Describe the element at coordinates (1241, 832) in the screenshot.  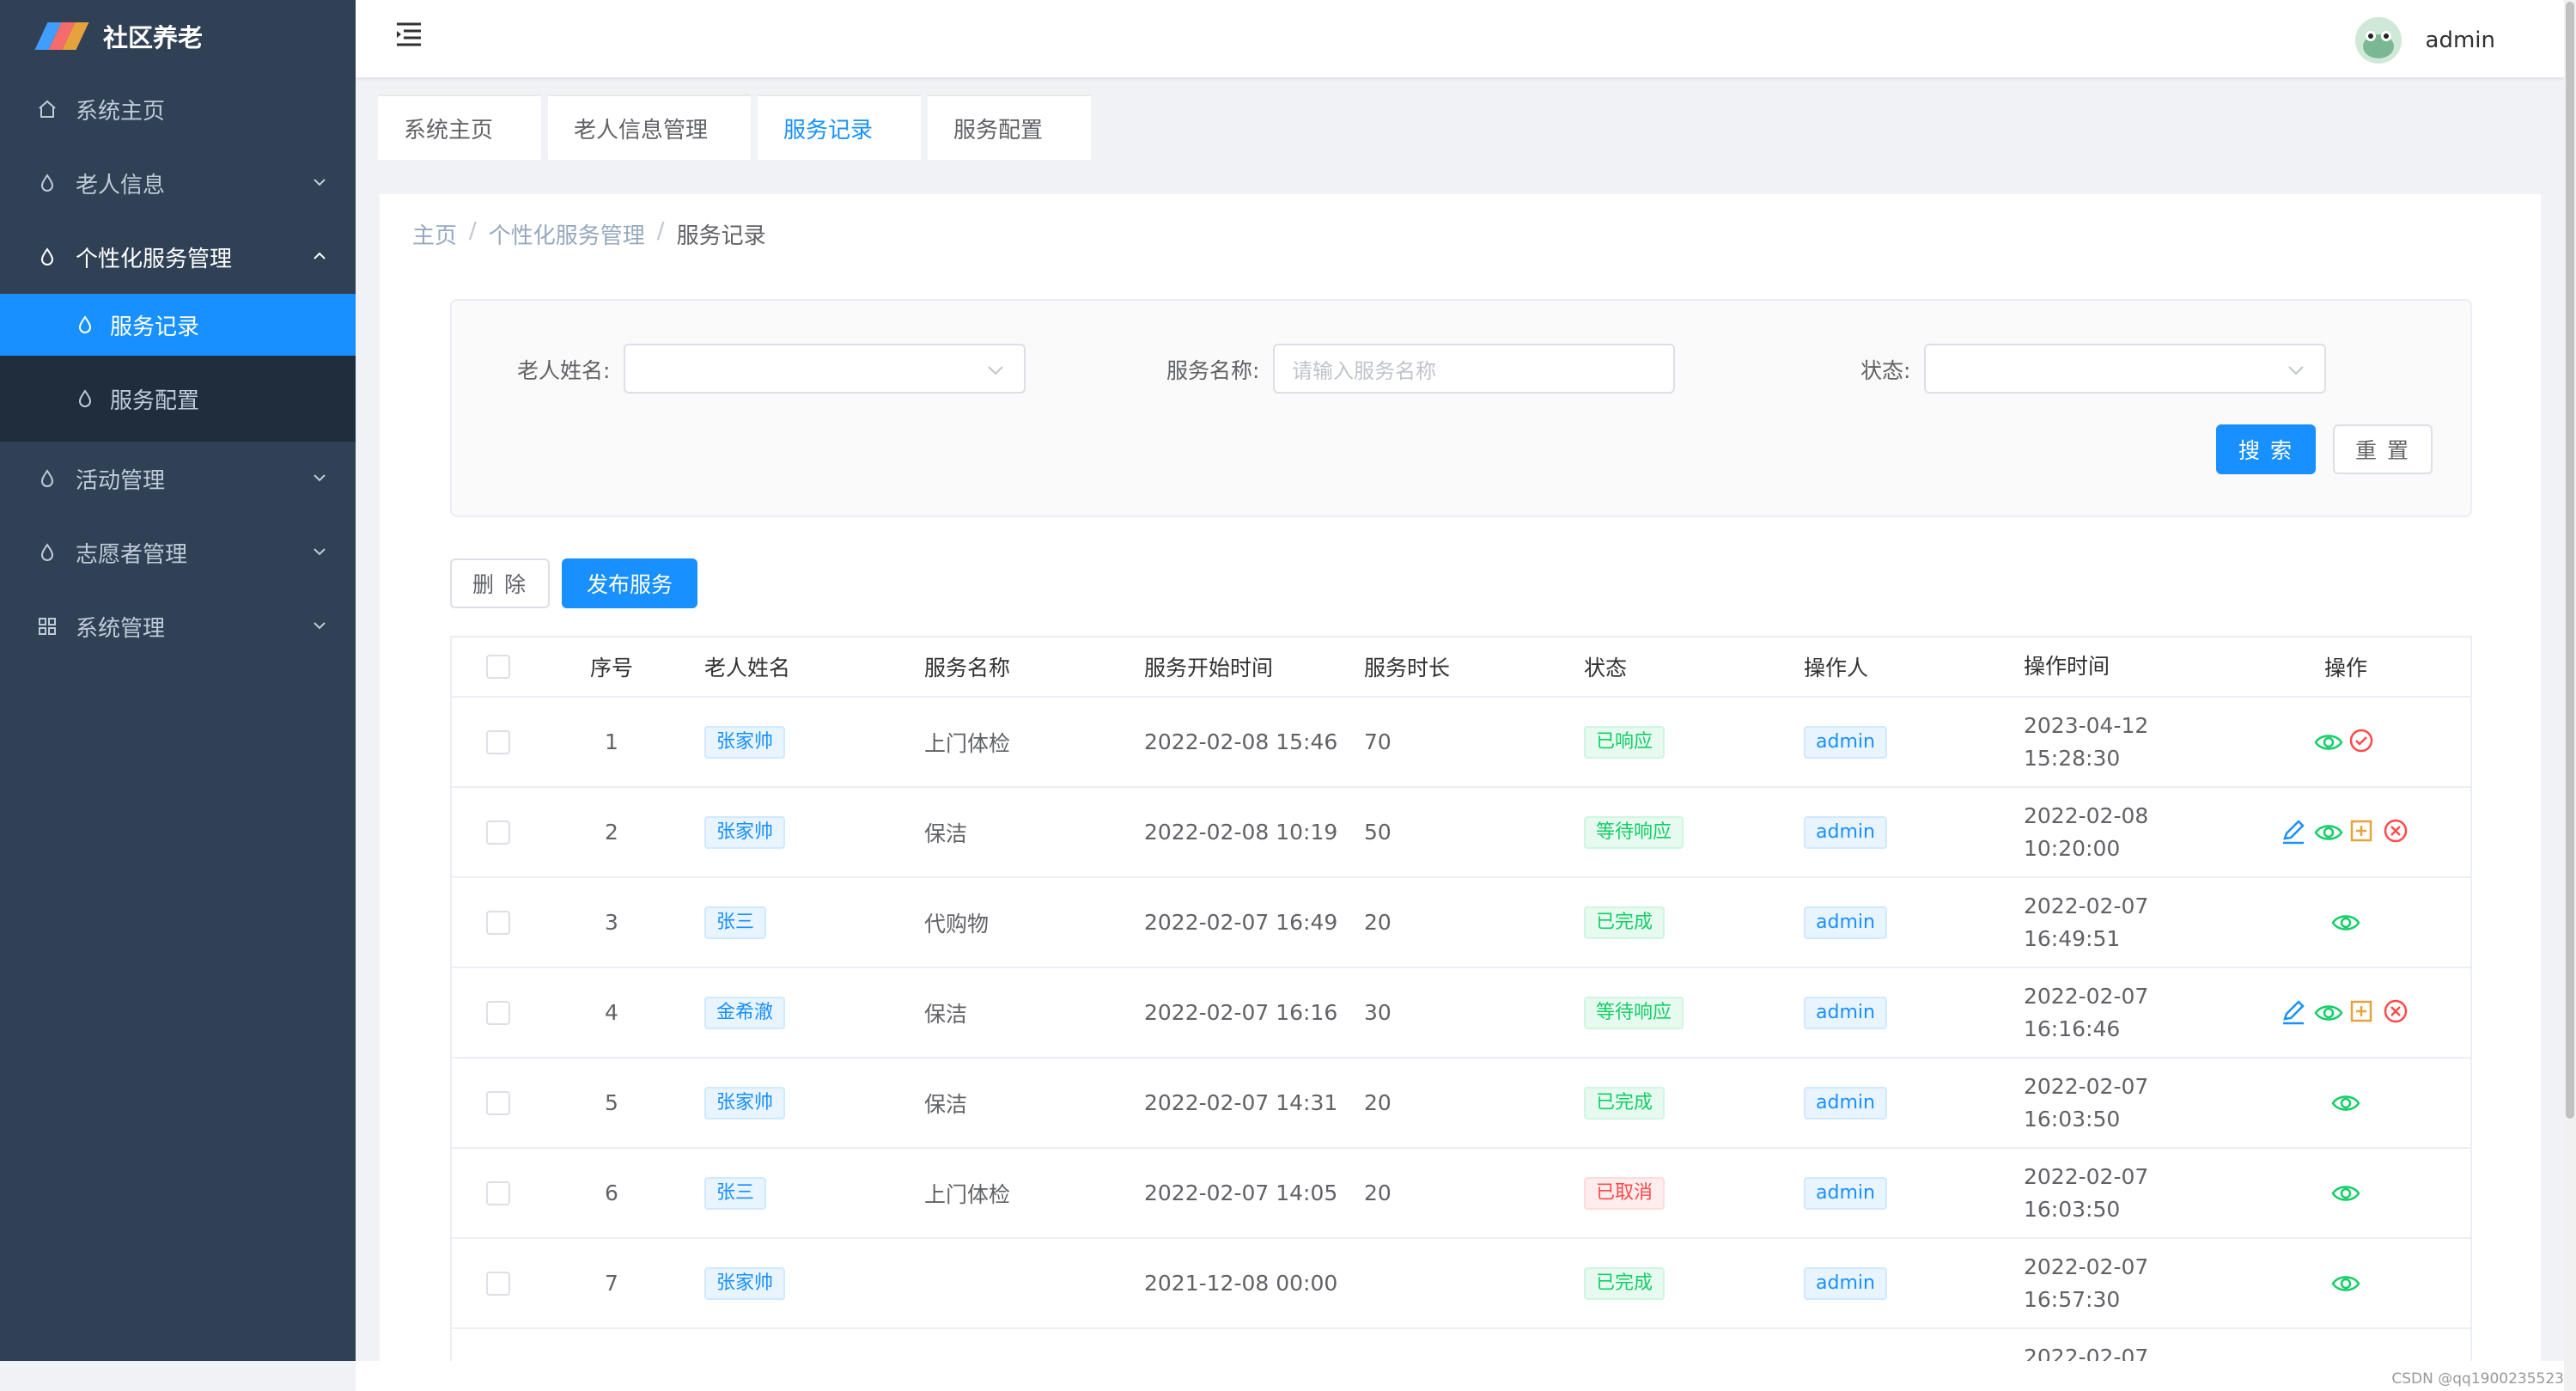
I see `start-time: 2022-02-08 10:19` at that location.